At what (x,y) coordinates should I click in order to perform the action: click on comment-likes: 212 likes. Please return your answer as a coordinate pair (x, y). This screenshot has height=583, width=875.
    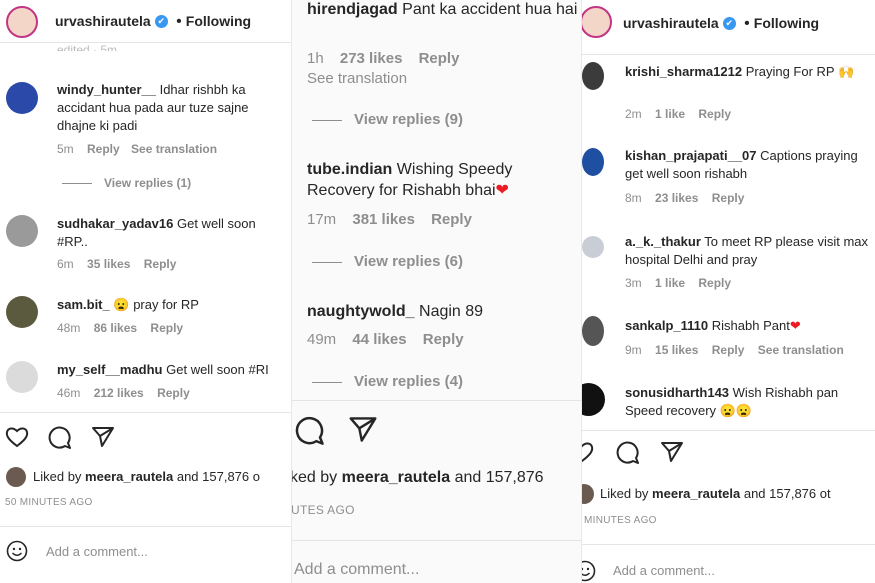
    Looking at the image, I should click on (119, 393).